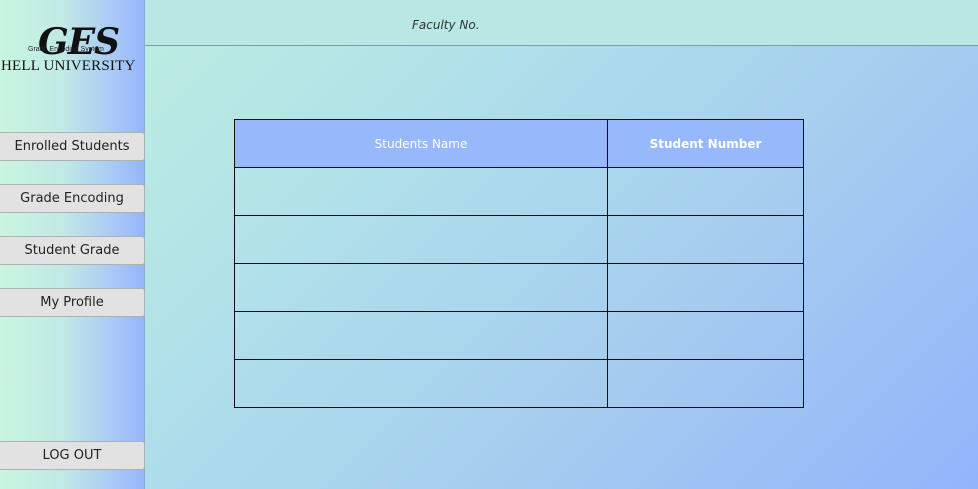 This screenshot has height=489, width=978. Describe the element at coordinates (446, 25) in the screenshot. I see `faculty-number-label: Faculty No.` at that location.